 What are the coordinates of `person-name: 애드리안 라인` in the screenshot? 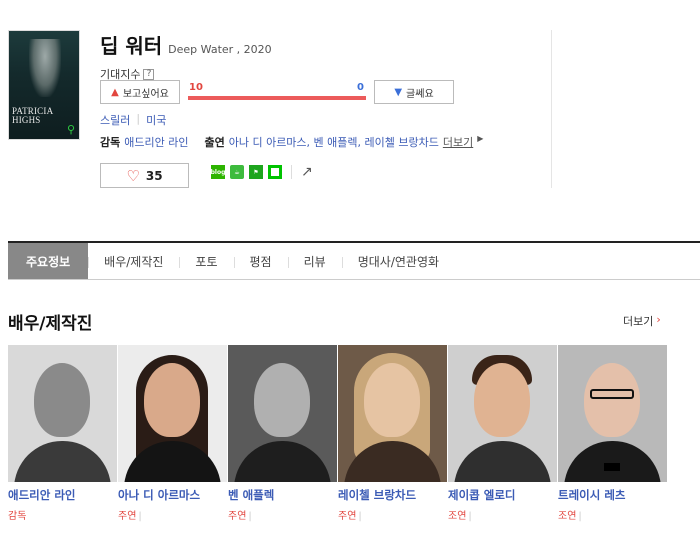 It's located at (62, 495).